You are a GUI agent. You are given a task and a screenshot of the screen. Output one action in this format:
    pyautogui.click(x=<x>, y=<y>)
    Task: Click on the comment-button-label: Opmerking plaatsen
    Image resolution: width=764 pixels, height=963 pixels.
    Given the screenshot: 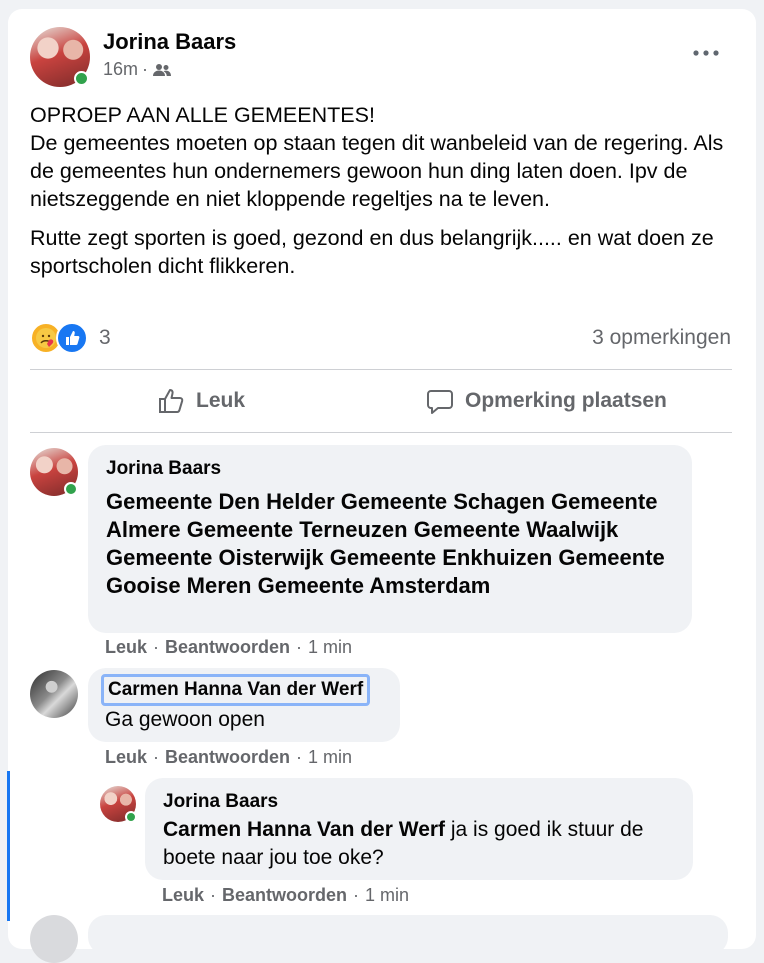 What is the action you would take?
    pyautogui.click(x=566, y=400)
    